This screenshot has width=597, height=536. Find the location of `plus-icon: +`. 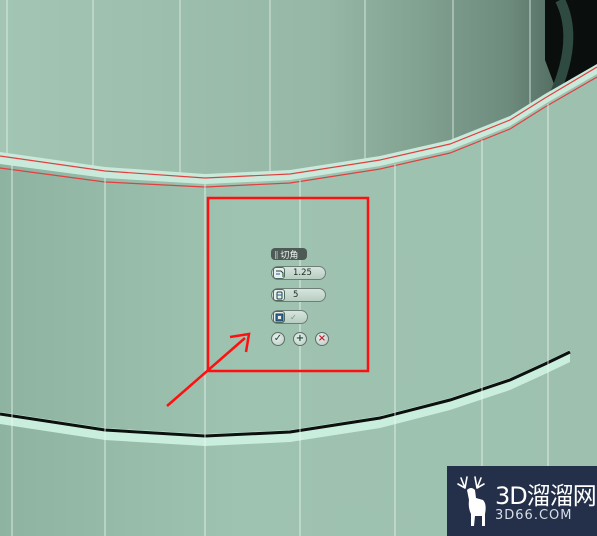

plus-icon: + is located at coordinates (300, 338).